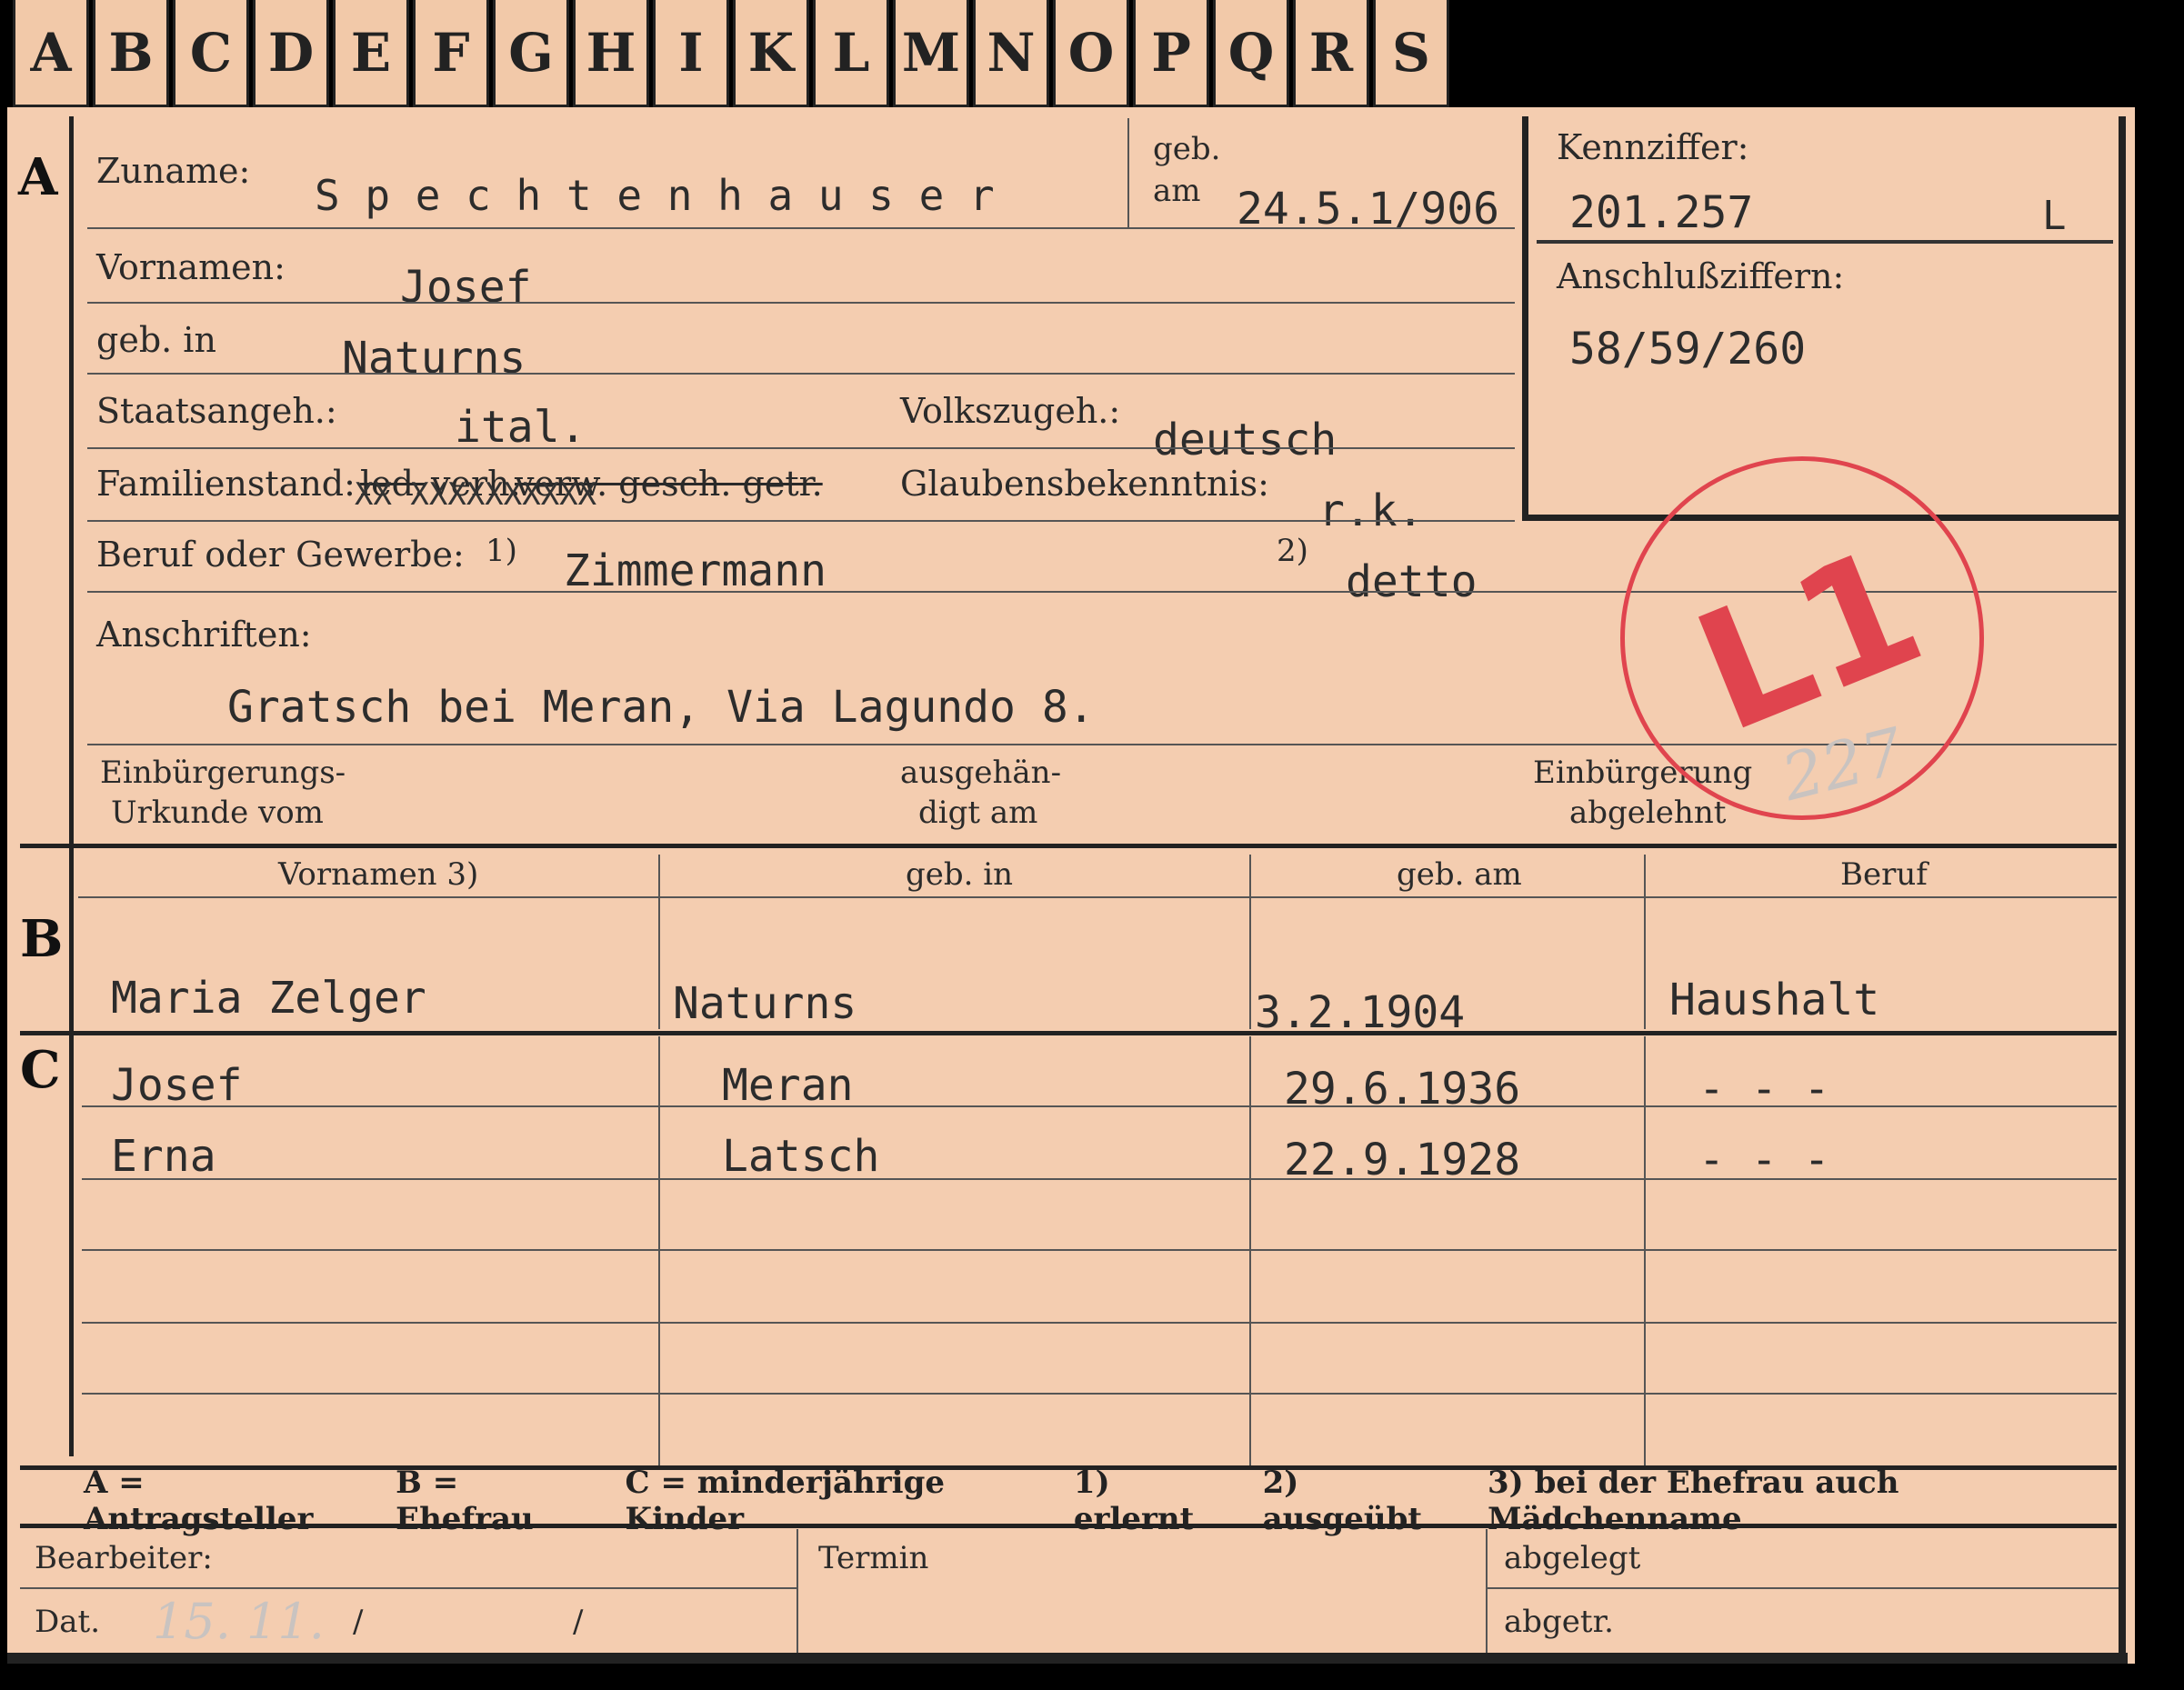 This screenshot has height=1690, width=2184. I want to click on legend-c: C = minderjährige Kinder, so click(785, 1501).